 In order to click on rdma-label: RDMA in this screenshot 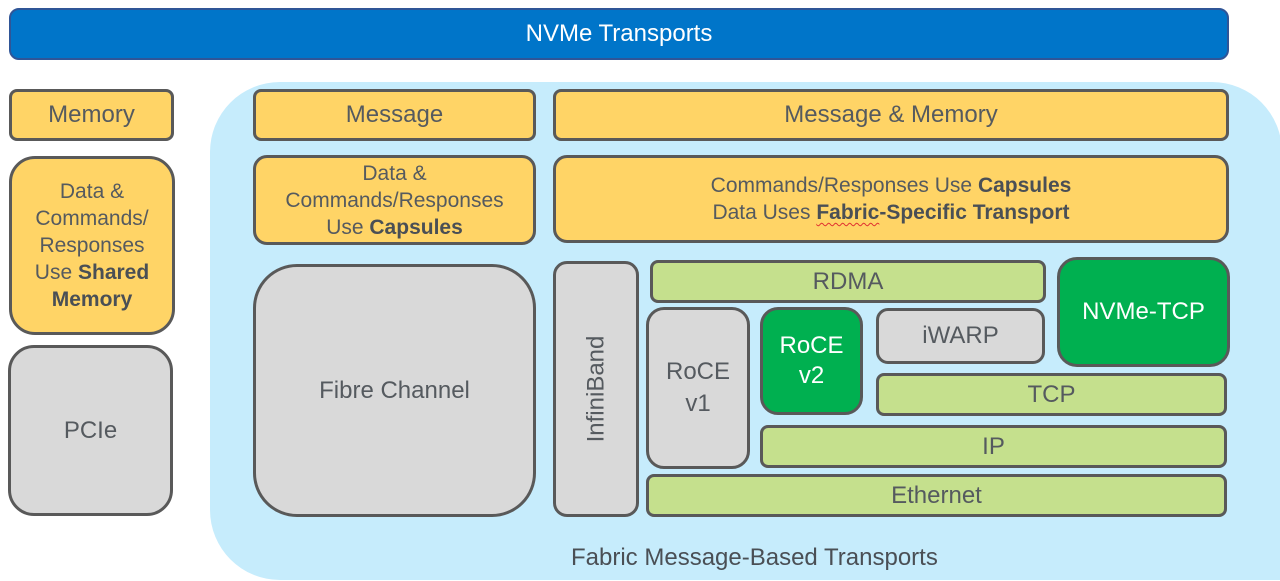, I will do `click(848, 281)`.